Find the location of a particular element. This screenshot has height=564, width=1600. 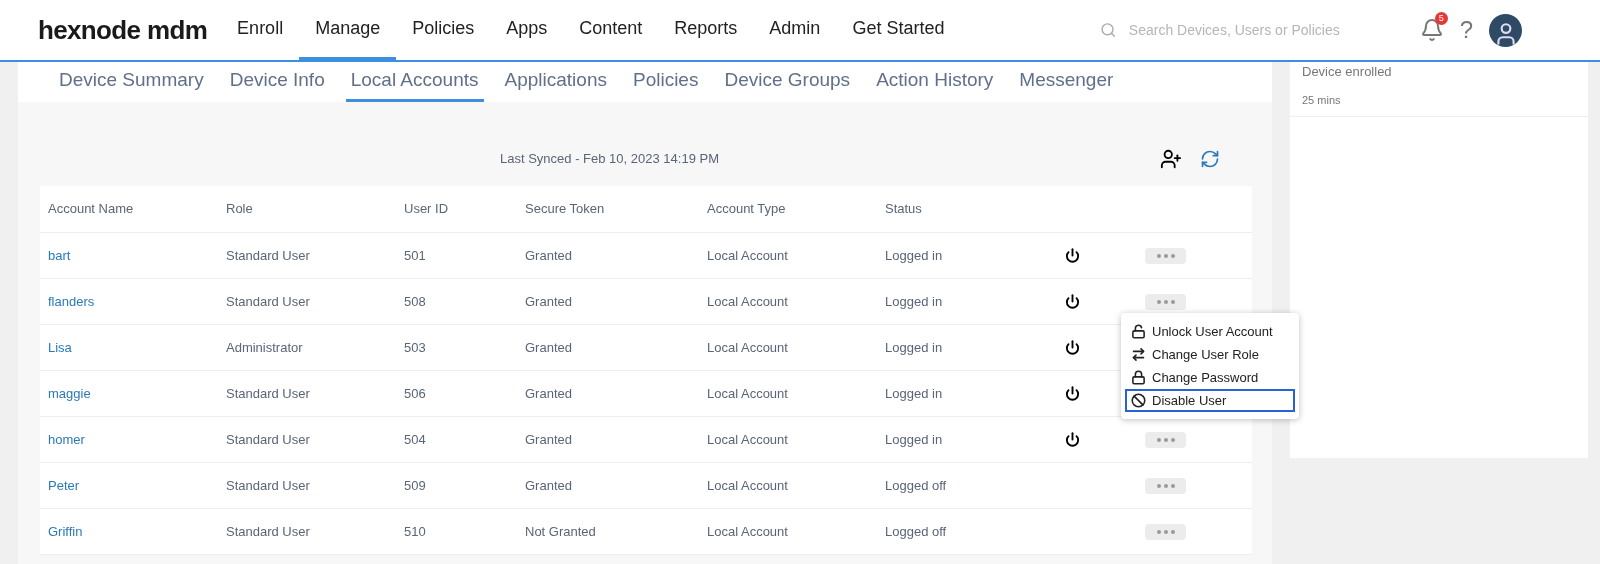

sub-tab: Device Groups is located at coordinates (787, 83).